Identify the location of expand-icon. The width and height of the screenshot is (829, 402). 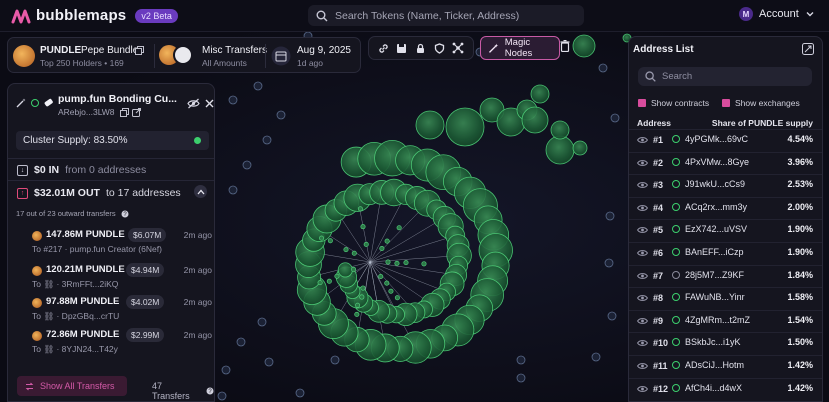
(808, 49).